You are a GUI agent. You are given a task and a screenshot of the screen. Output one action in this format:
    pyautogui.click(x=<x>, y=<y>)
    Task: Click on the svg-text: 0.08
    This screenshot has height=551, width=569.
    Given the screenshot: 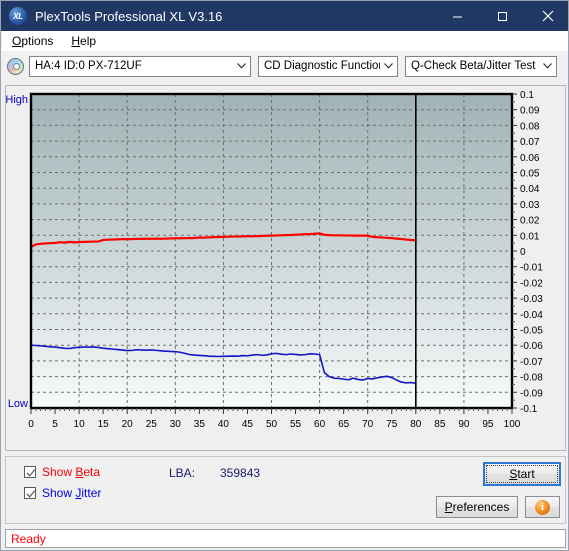 What is the action you would take?
    pyautogui.click(x=530, y=126)
    